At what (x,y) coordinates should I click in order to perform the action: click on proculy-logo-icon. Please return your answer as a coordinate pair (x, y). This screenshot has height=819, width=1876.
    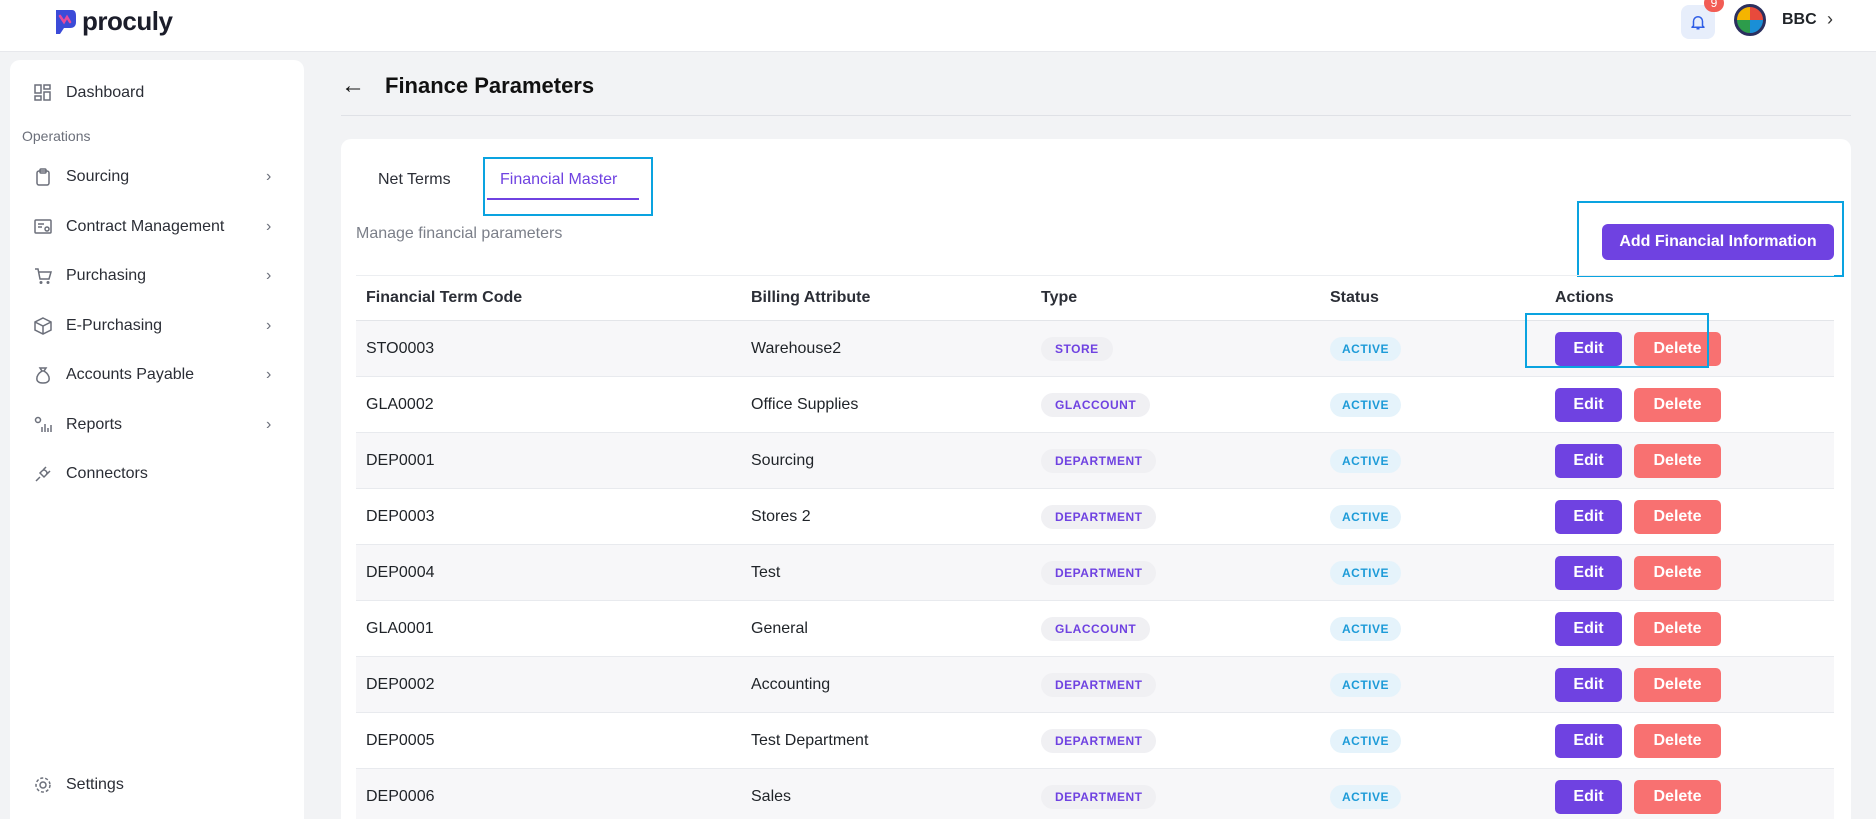
    Looking at the image, I should click on (66, 21).